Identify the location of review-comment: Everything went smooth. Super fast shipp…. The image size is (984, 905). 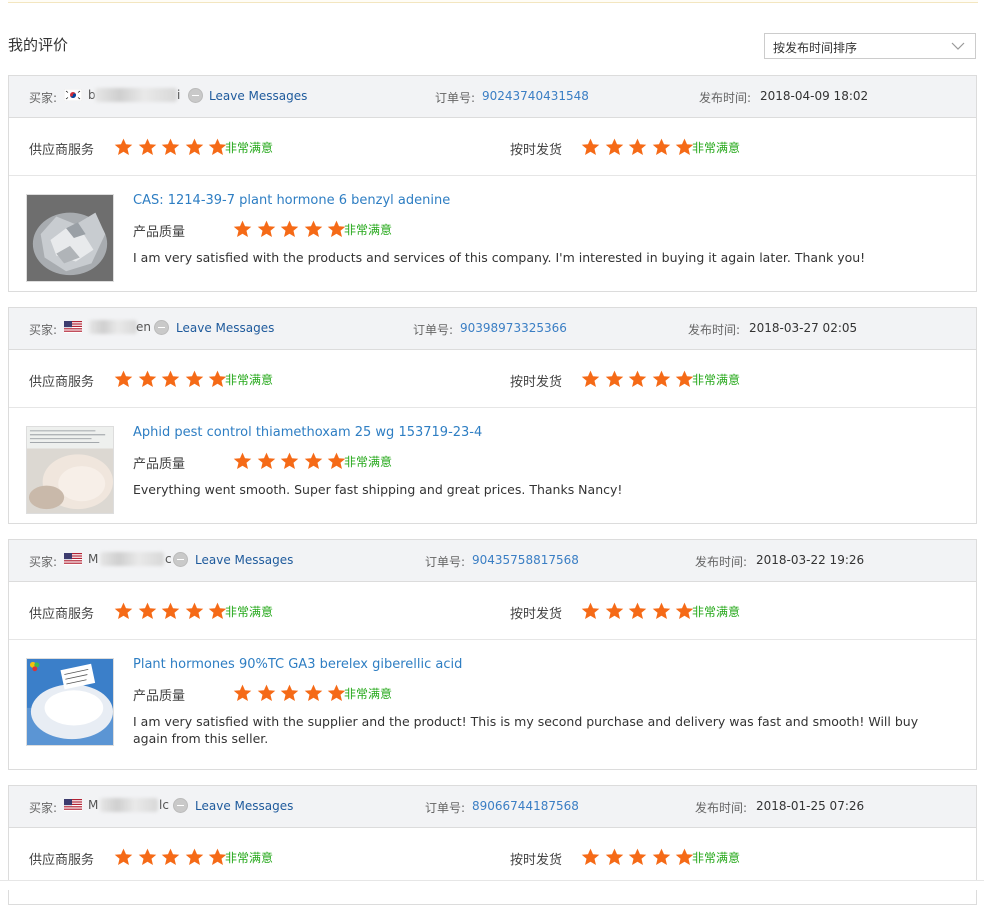
(378, 489).